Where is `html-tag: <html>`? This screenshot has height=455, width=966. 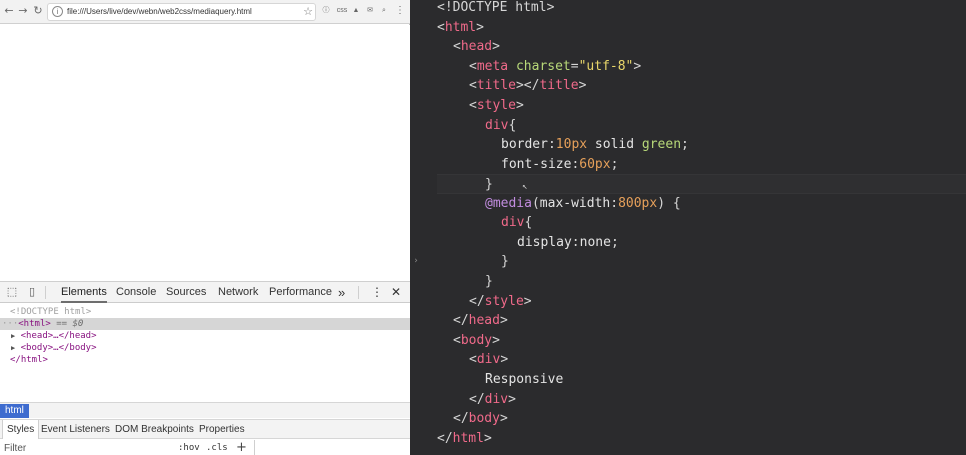
html-tag: <html> is located at coordinates (34, 324).